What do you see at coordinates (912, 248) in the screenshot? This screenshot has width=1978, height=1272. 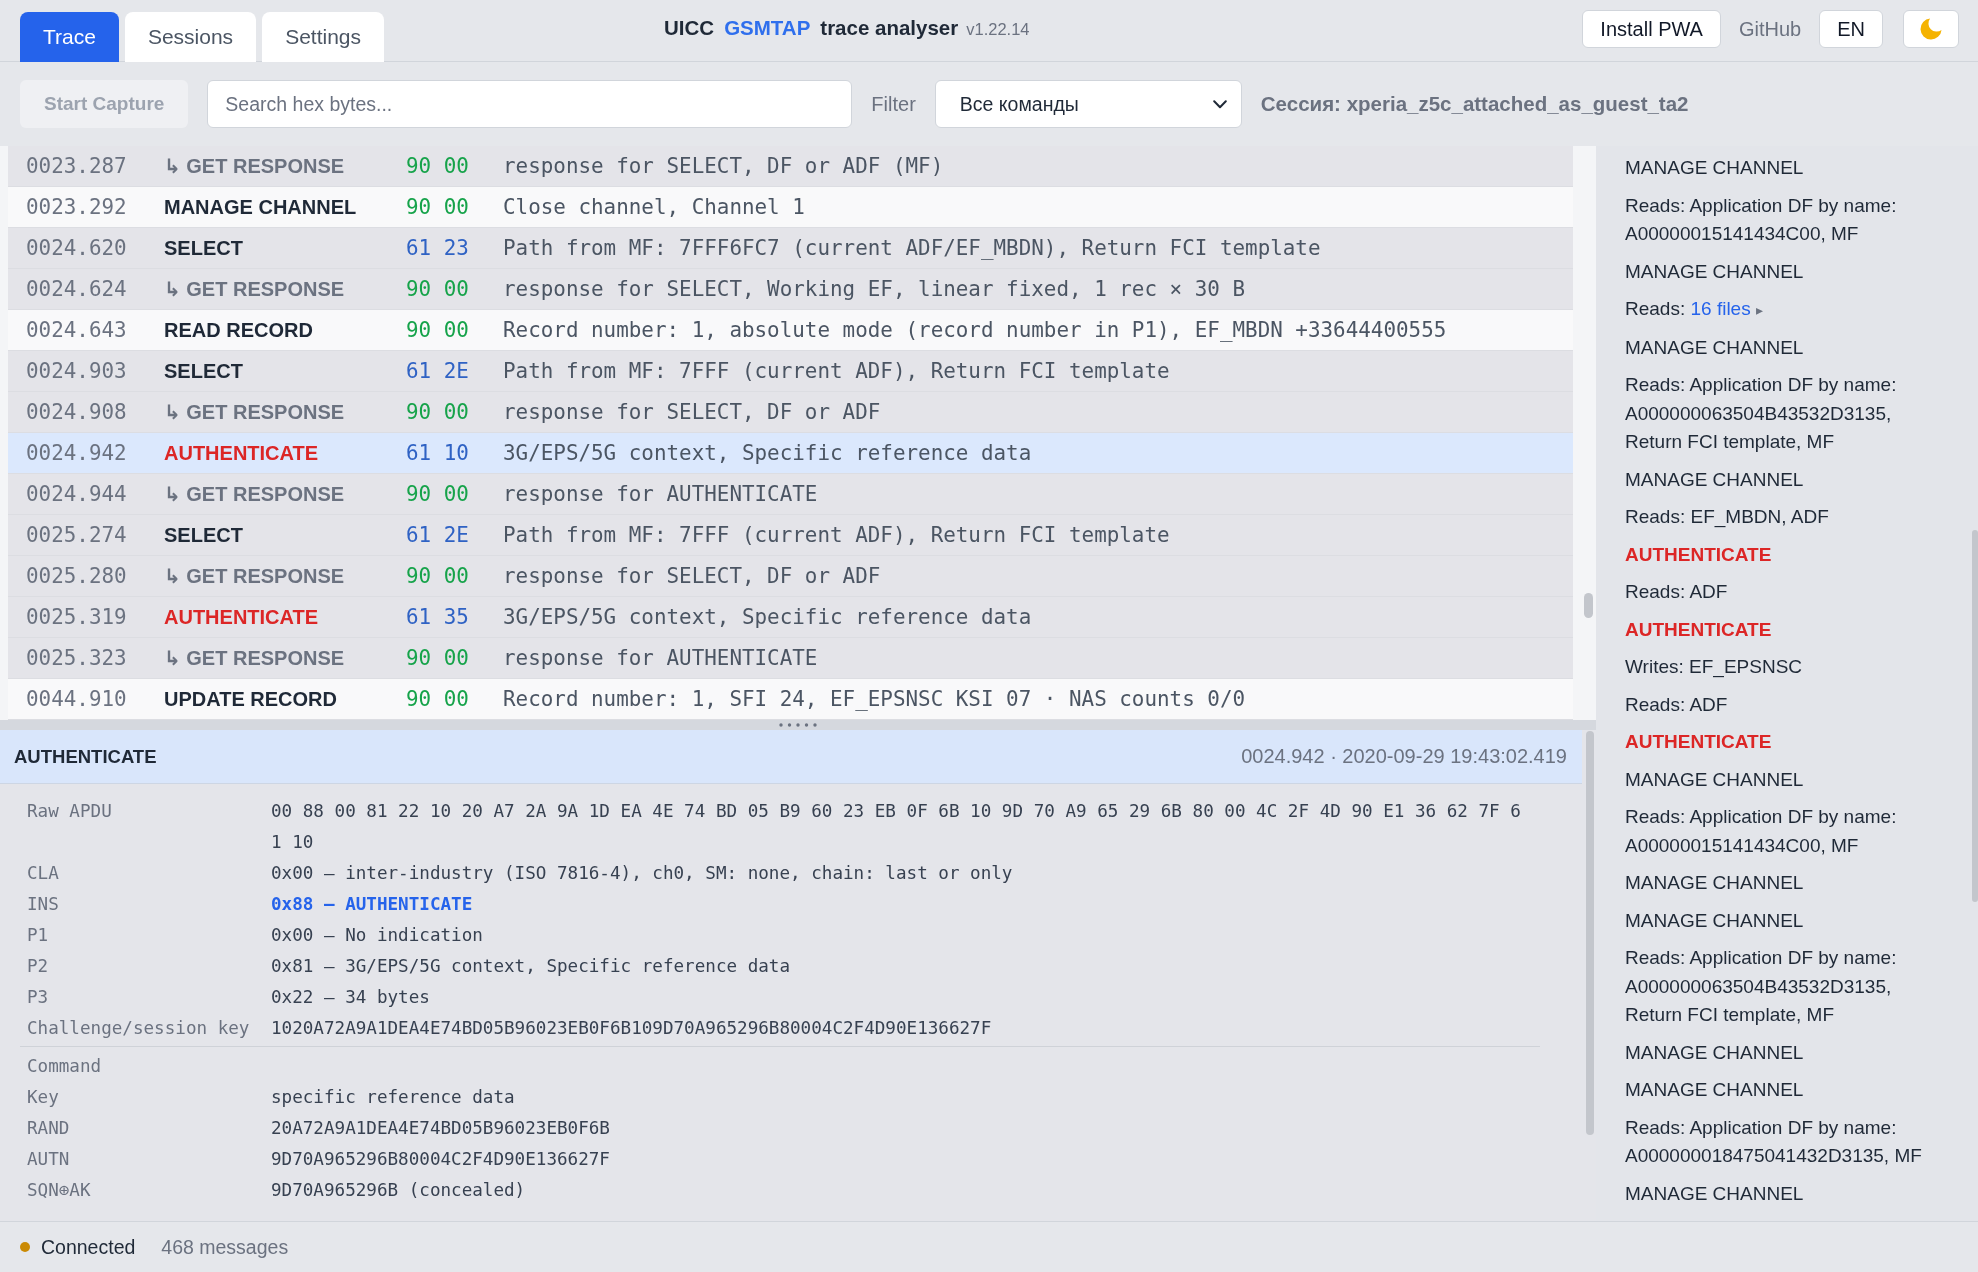 I see `description-cell: Path from MF: 7FFF6FC7 (current ADF/EF_MBDN), Return FCI template` at bounding box center [912, 248].